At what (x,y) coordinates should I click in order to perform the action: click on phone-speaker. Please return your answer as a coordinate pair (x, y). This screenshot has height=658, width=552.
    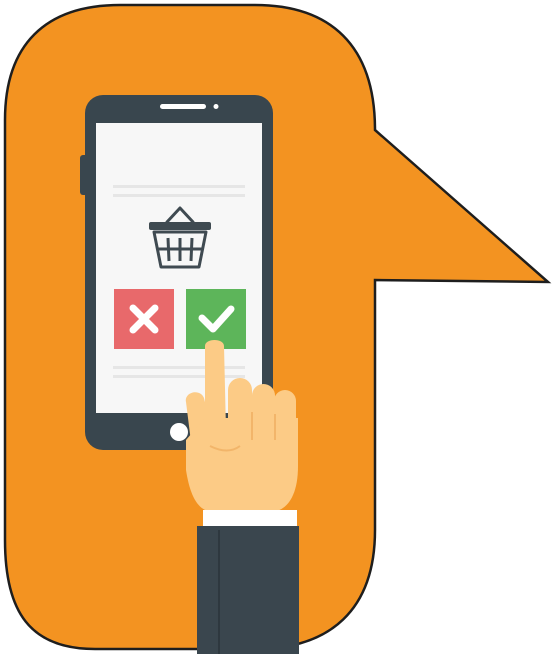
    Looking at the image, I should click on (183, 106).